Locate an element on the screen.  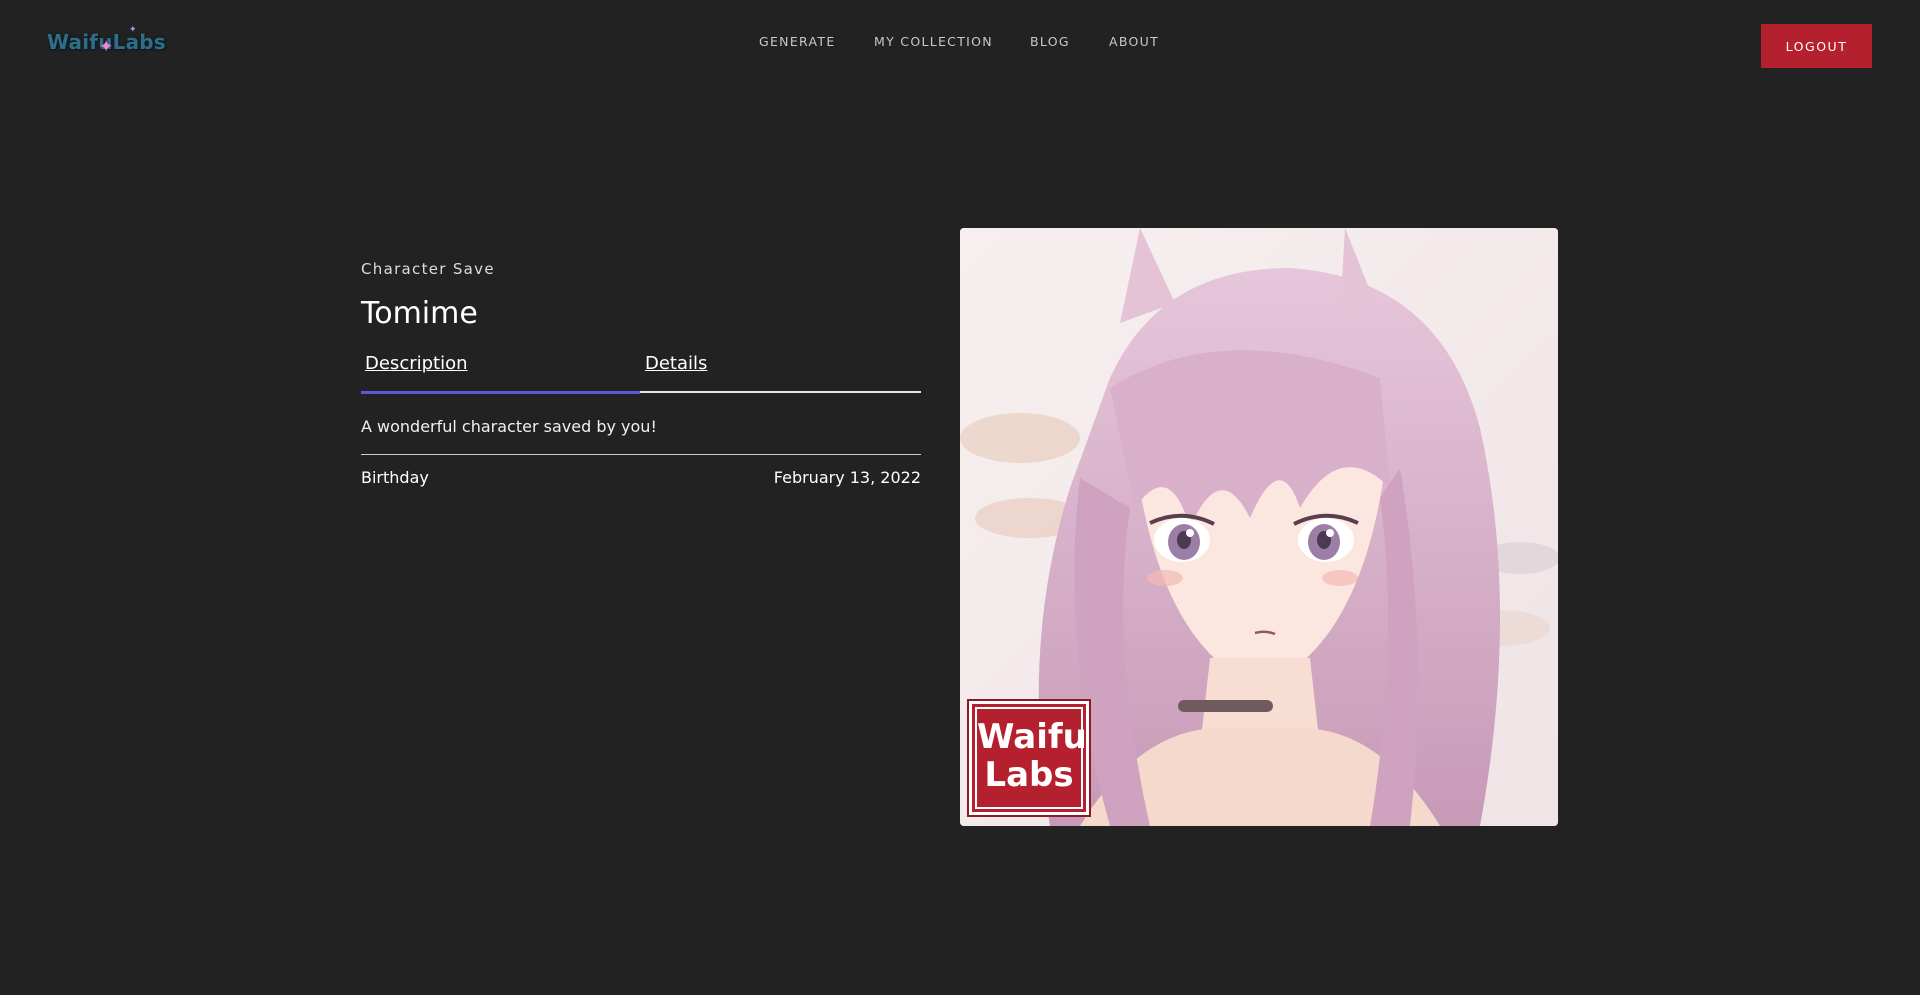
tab-bar: Description Details is located at coordinates (641, 374).